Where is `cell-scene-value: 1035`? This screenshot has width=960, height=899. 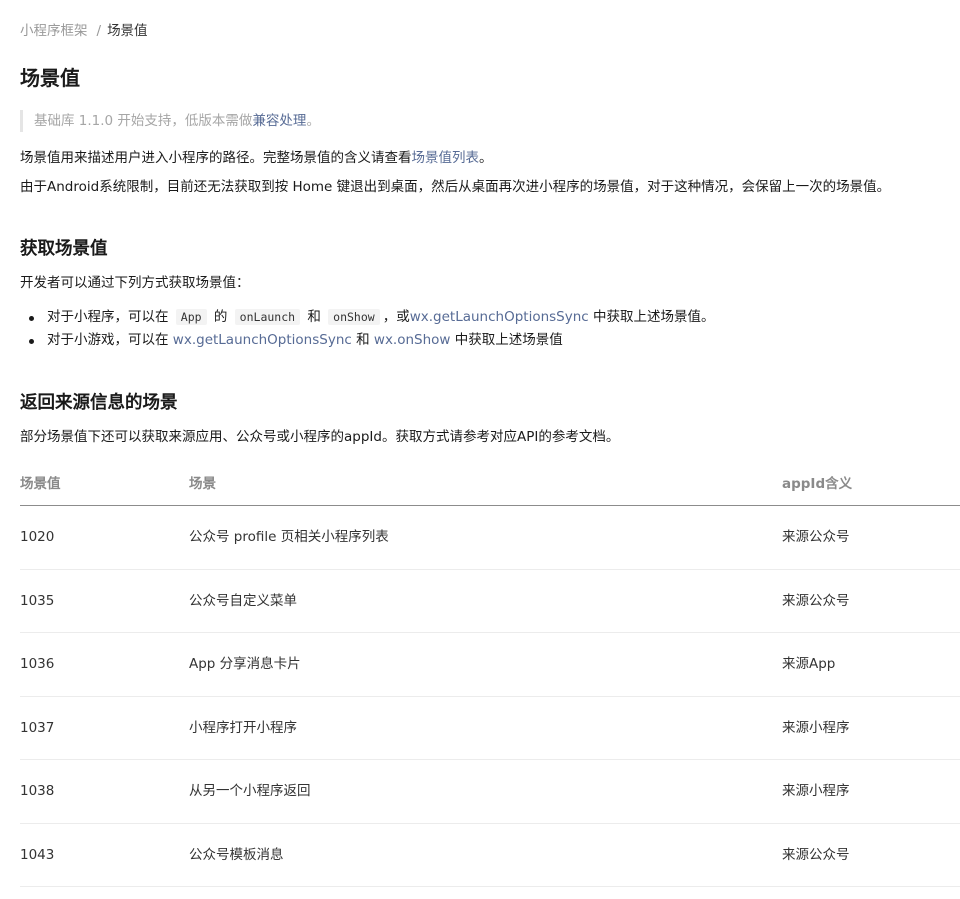
cell-scene-value: 1035 is located at coordinates (37, 600).